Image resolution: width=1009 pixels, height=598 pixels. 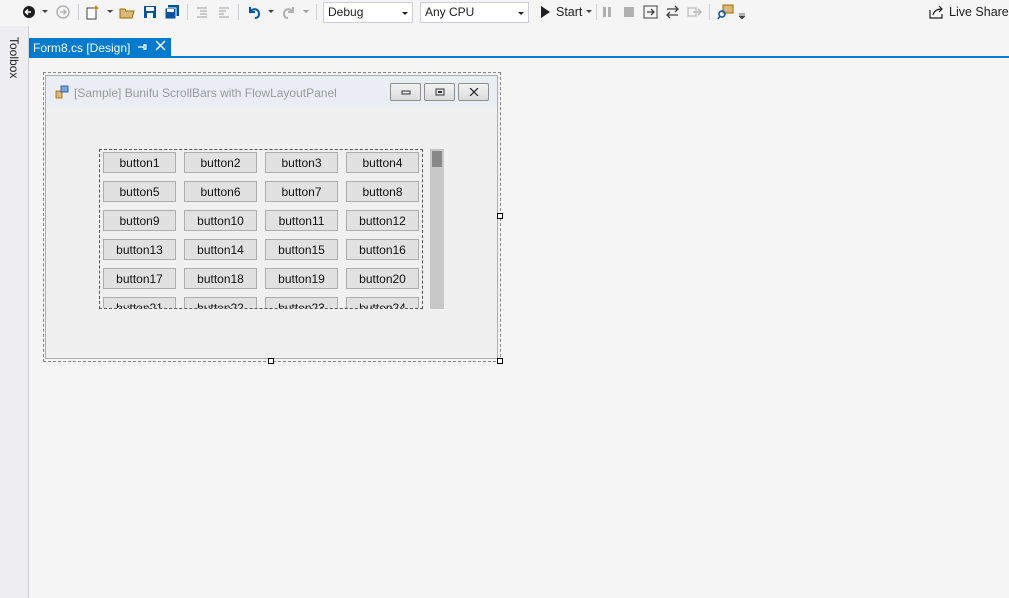 I want to click on form-button: button12, so click(x=382, y=220).